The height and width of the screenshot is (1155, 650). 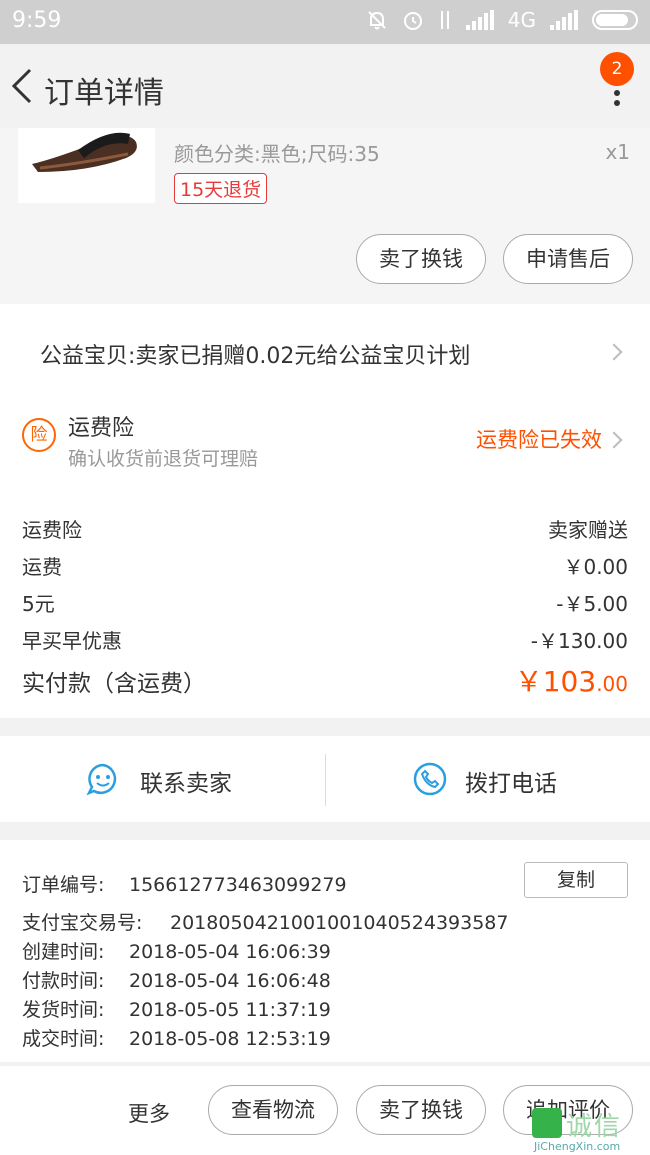 I want to click on nav-bar: 订单详情 2, so click(x=325, y=86).